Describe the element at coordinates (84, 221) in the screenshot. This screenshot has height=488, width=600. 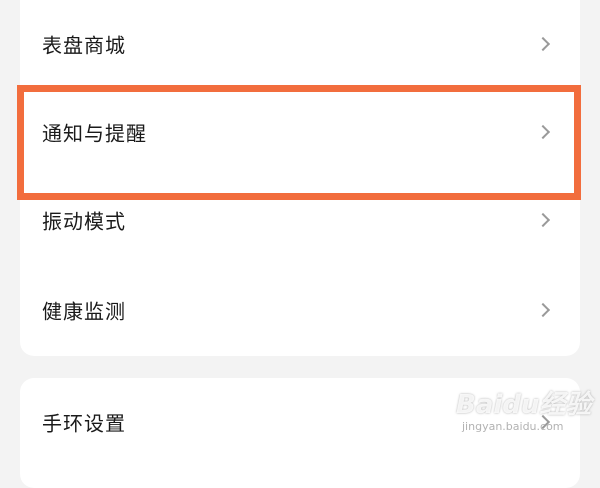
I see `settings-item-label: 振动模式` at that location.